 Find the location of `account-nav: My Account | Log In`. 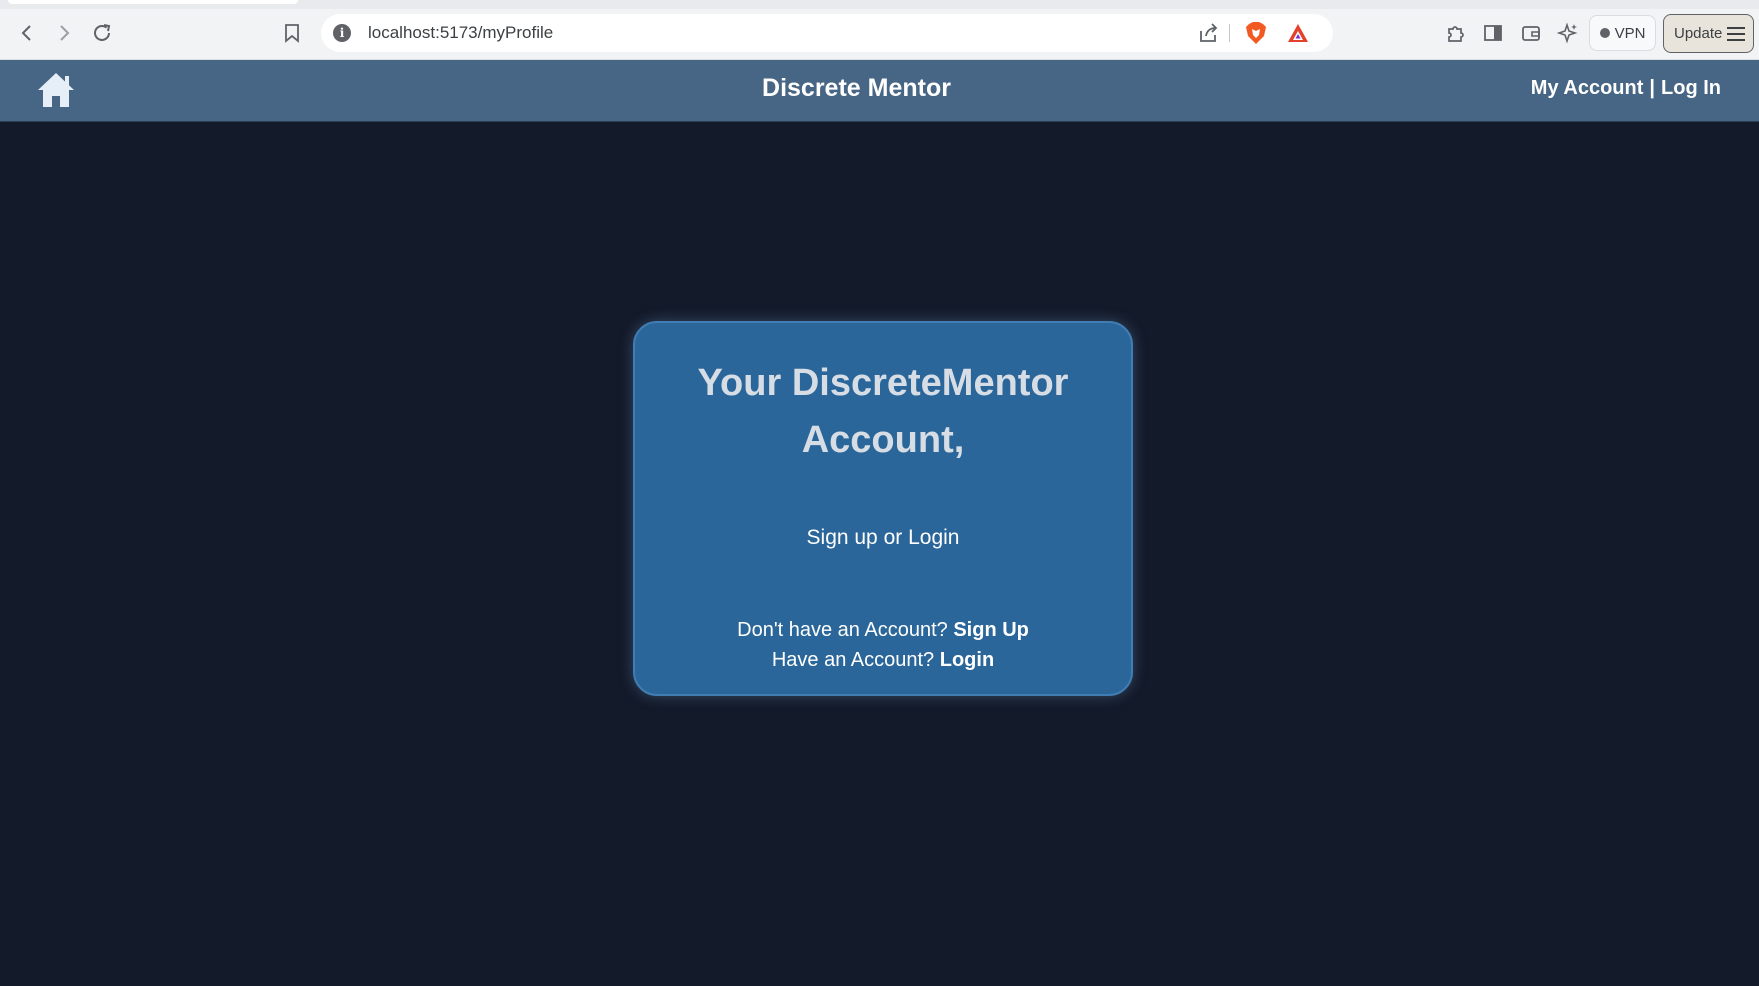

account-nav: My Account | Log In is located at coordinates (1626, 88).